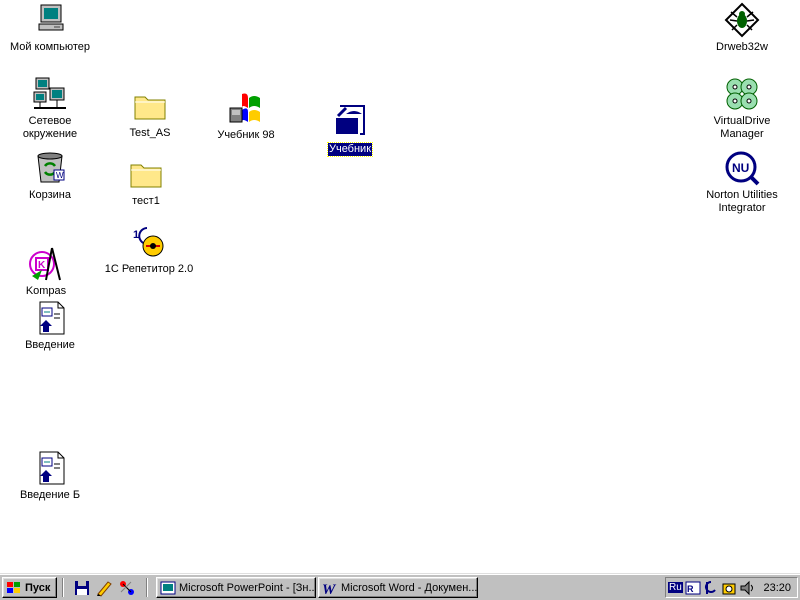  I want to click on volume-icon, so click(747, 588).